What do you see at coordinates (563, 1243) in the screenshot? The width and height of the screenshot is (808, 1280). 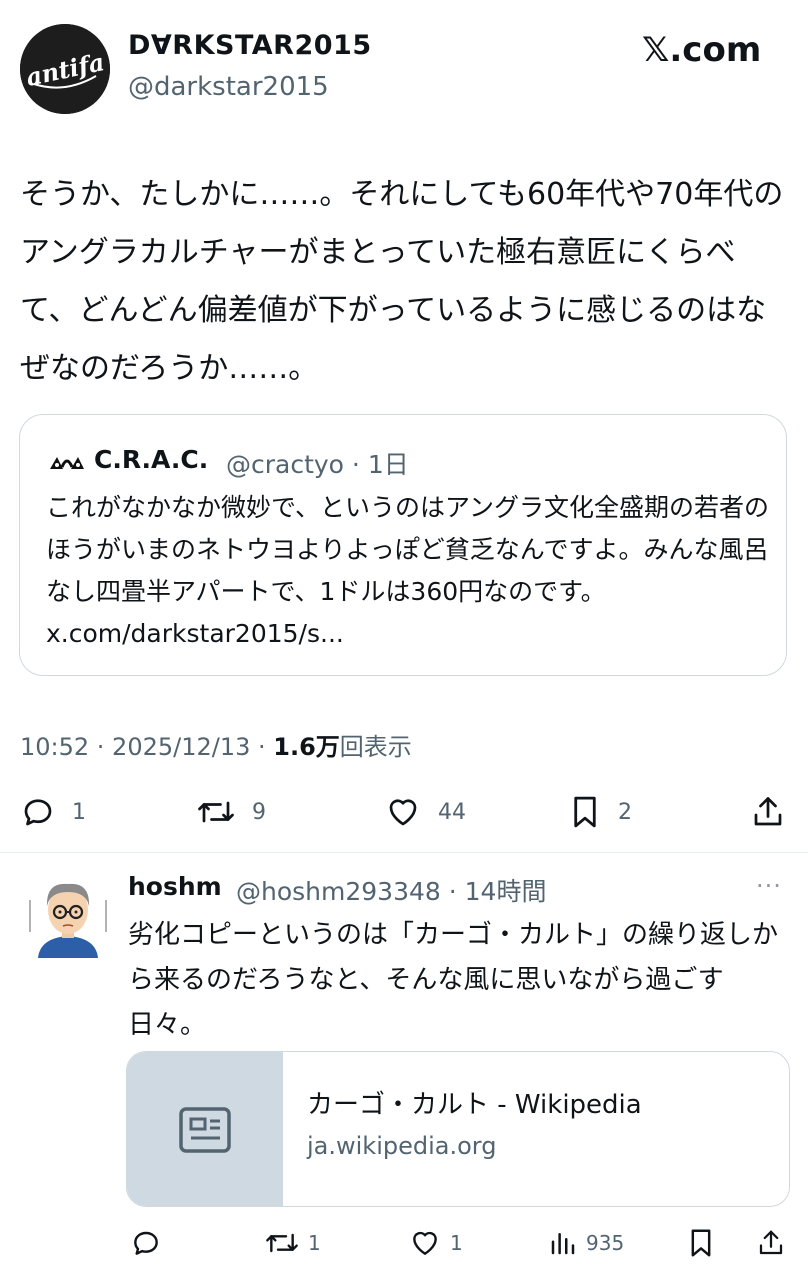 I see `views-chart-icon` at bounding box center [563, 1243].